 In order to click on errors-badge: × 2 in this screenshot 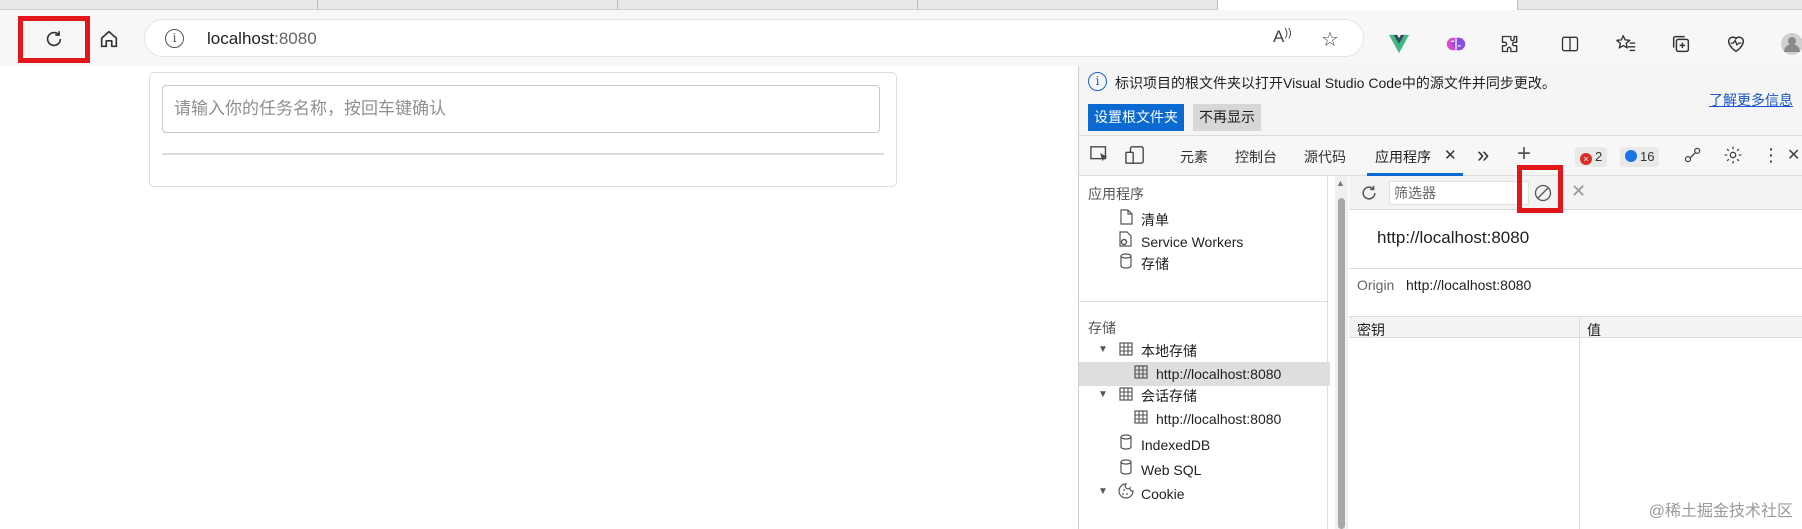, I will do `click(1591, 157)`.